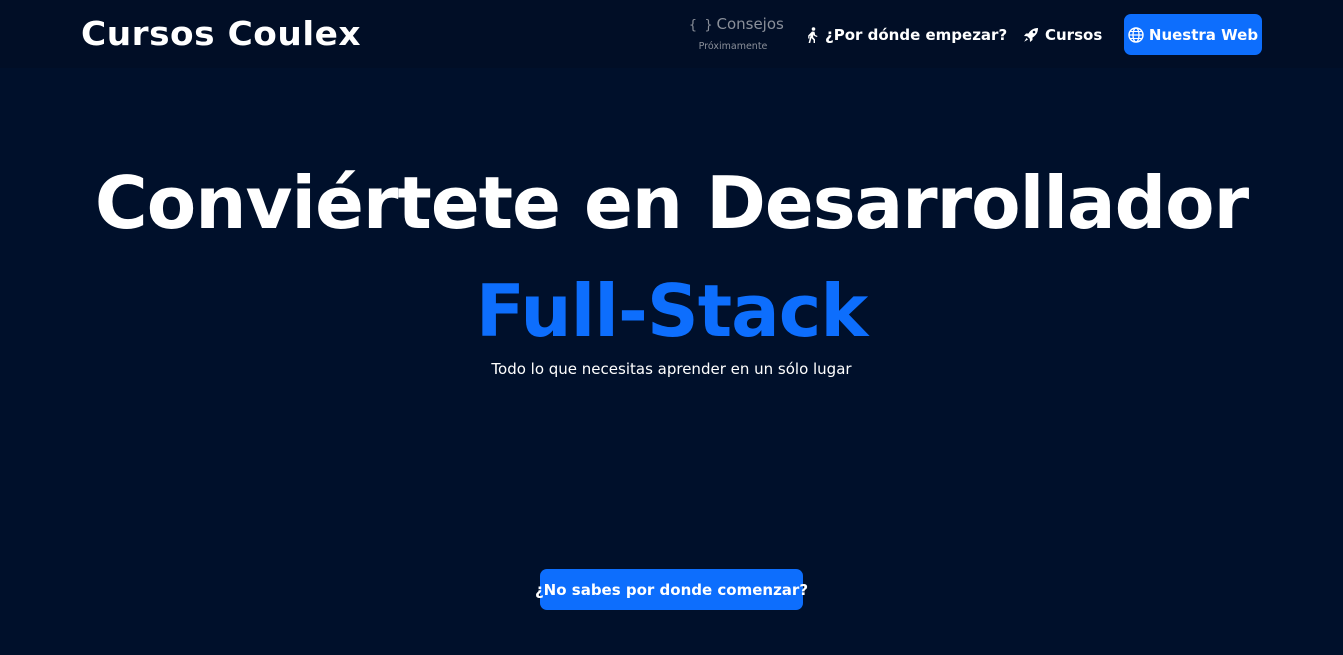 The height and width of the screenshot is (655, 1343). Describe the element at coordinates (671, 589) in the screenshot. I see `start-here-button: ¿No sabes por donde comenzar?` at that location.